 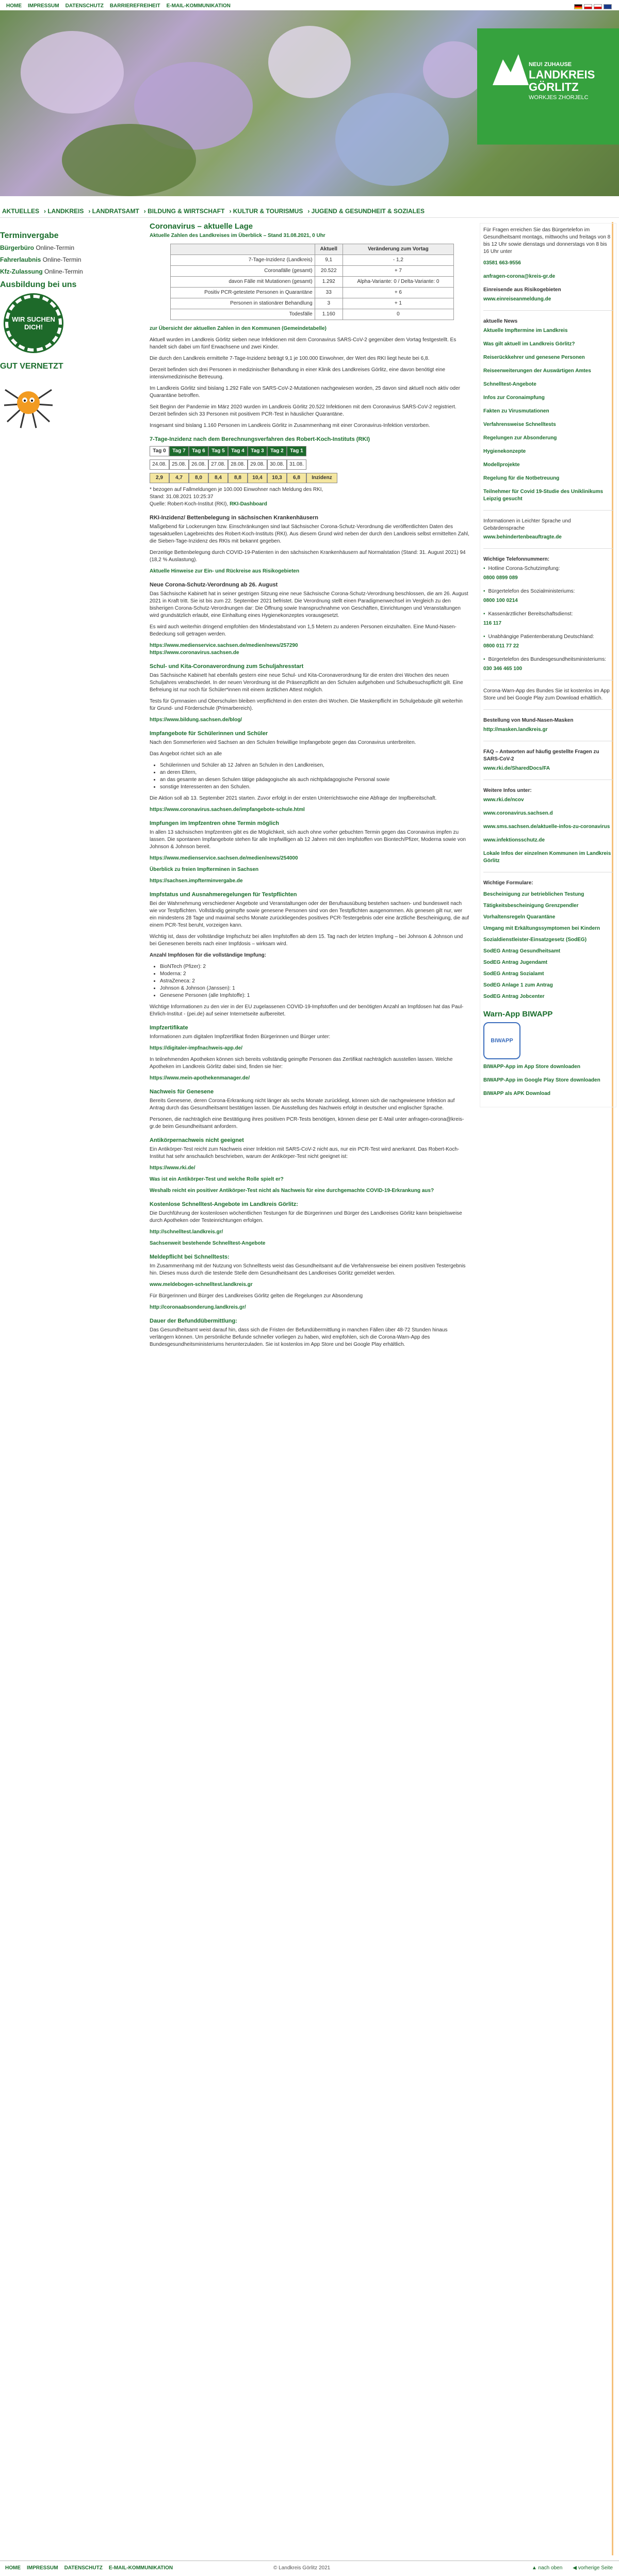 I want to click on week-date-cell: 27.08., so click(x=218, y=464).